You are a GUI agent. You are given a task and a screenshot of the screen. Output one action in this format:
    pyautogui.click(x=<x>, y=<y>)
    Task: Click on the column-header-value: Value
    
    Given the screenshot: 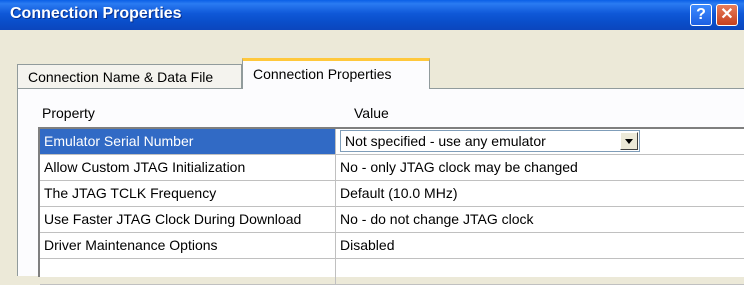 What is the action you would take?
    pyautogui.click(x=371, y=113)
    